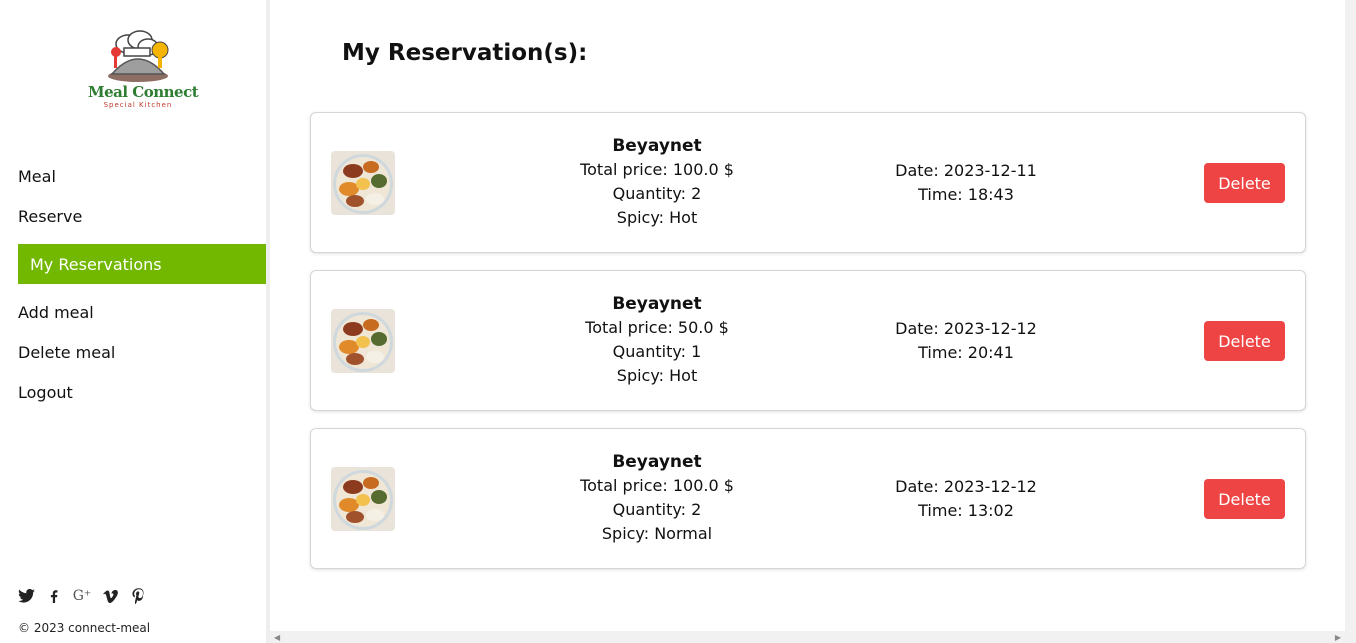  What do you see at coordinates (110, 596) in the screenshot?
I see `vimeo-icon` at bounding box center [110, 596].